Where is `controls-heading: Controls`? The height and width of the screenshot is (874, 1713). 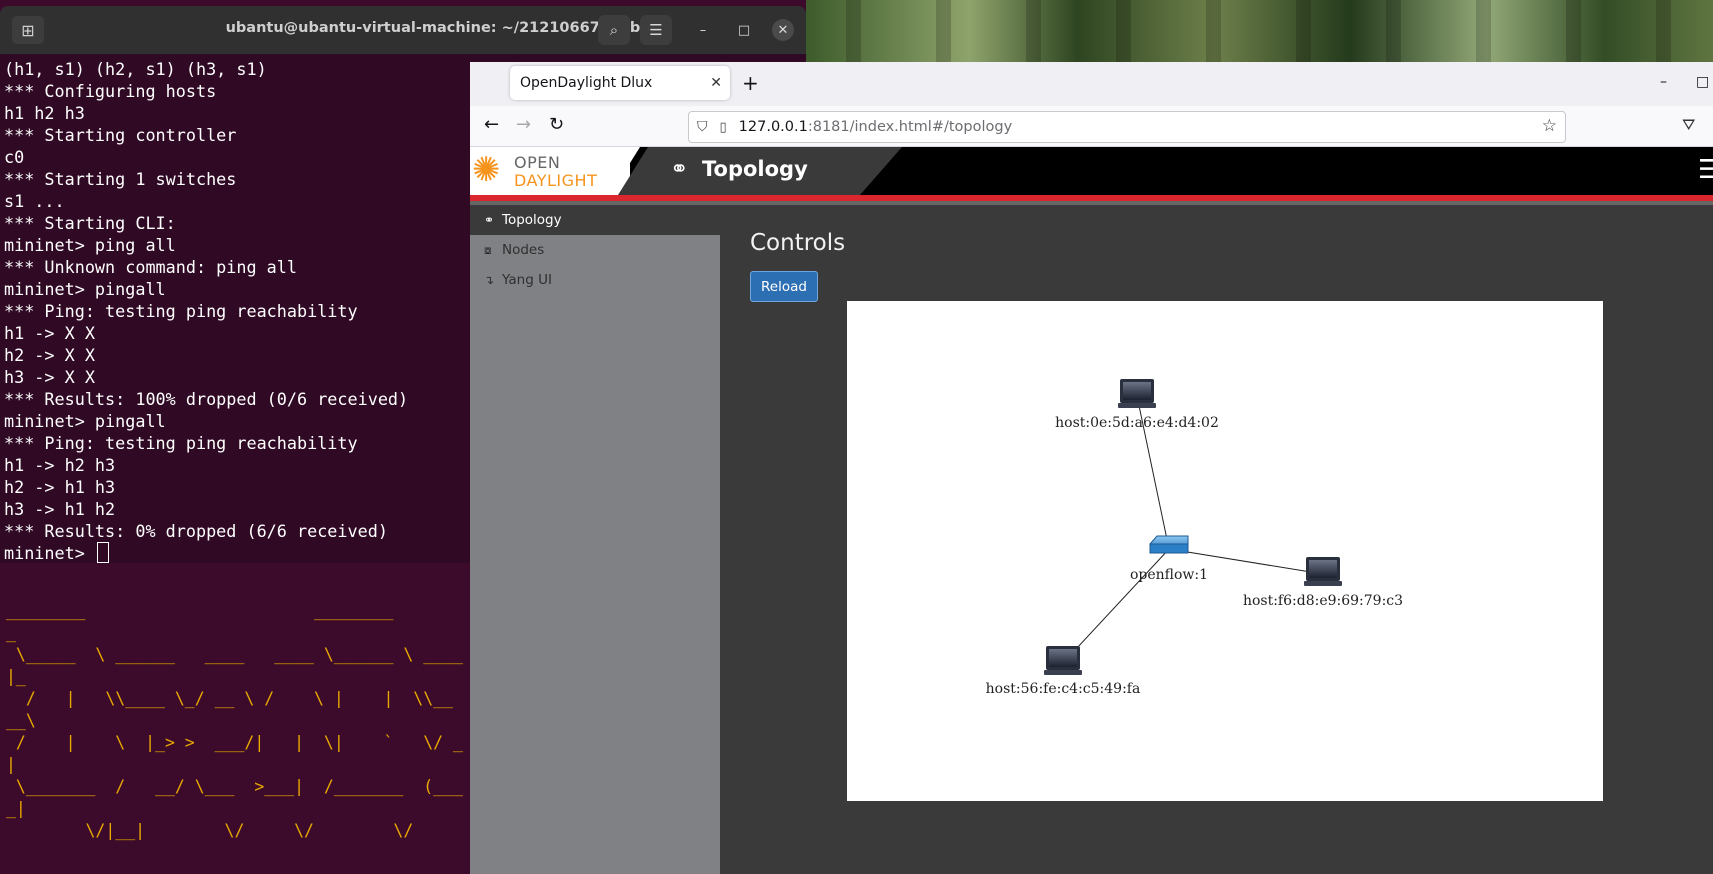 controls-heading: Controls is located at coordinates (798, 243).